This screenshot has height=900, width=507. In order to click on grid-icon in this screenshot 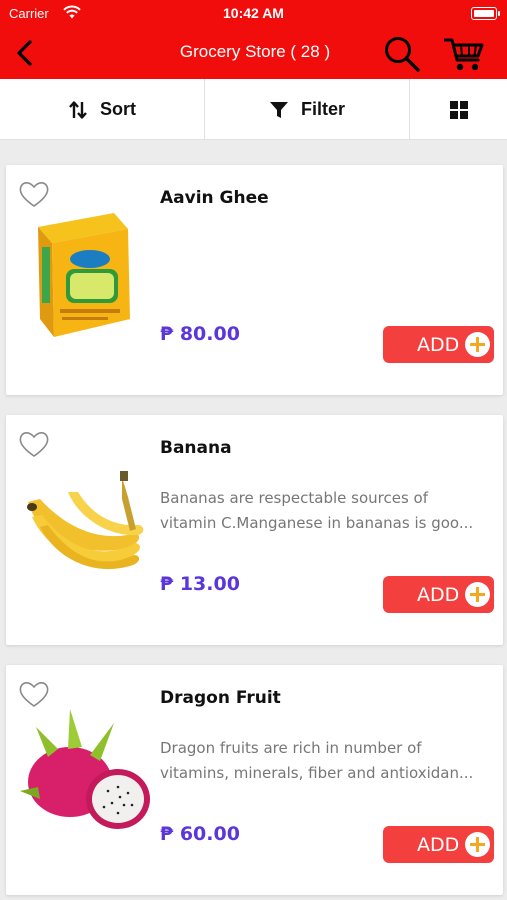, I will do `click(458, 109)`.